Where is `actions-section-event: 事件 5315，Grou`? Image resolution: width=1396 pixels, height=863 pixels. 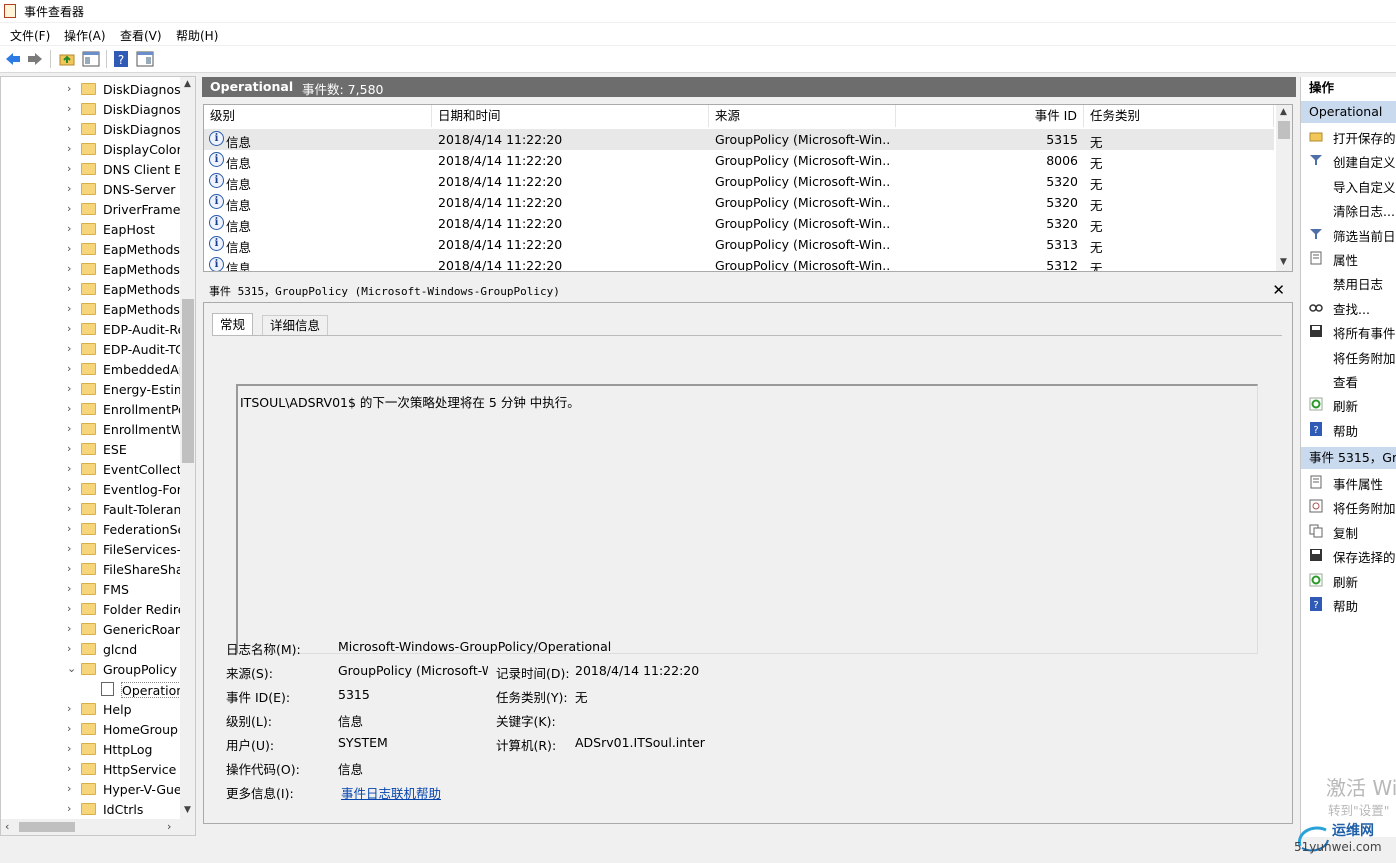 actions-section-event: 事件 5315，Grou is located at coordinates (1348, 458).